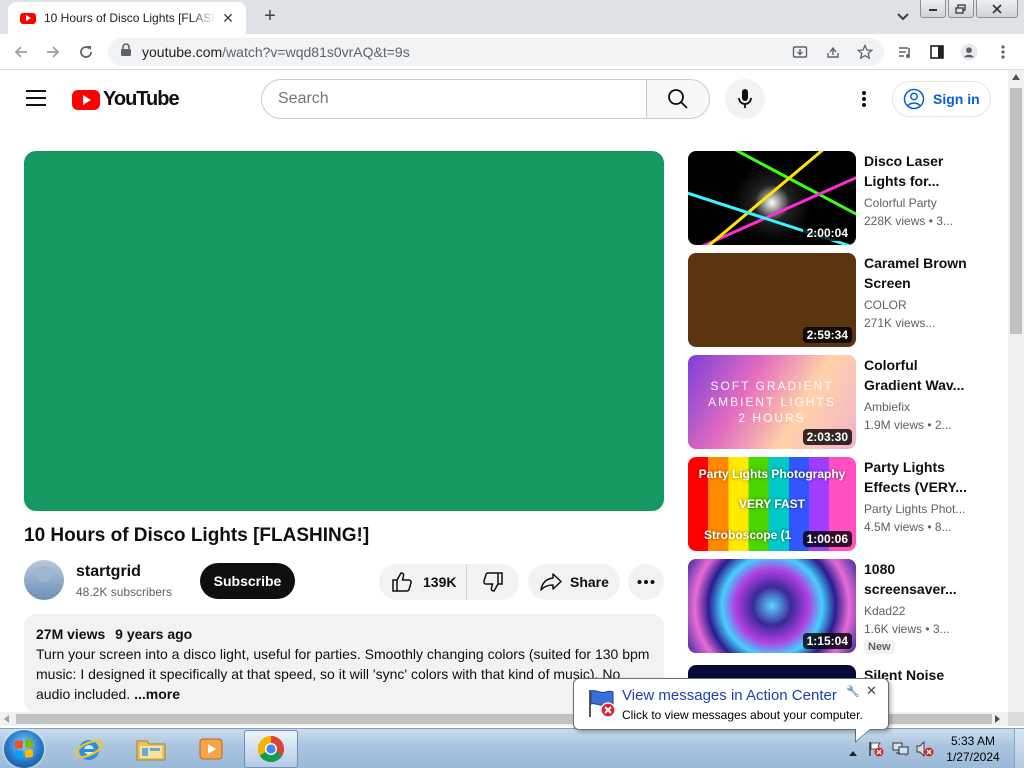 The image size is (1024, 768). I want to click on more-actions-button, so click(646, 582).